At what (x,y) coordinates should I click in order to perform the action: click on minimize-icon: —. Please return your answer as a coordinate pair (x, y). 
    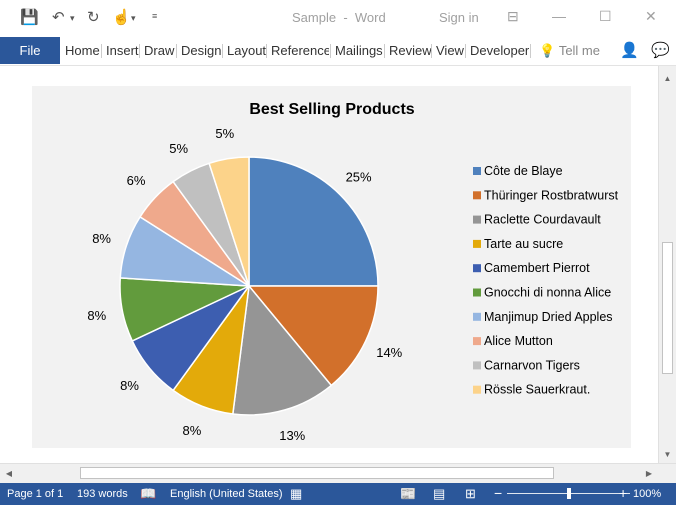
    Looking at the image, I should click on (559, 16).